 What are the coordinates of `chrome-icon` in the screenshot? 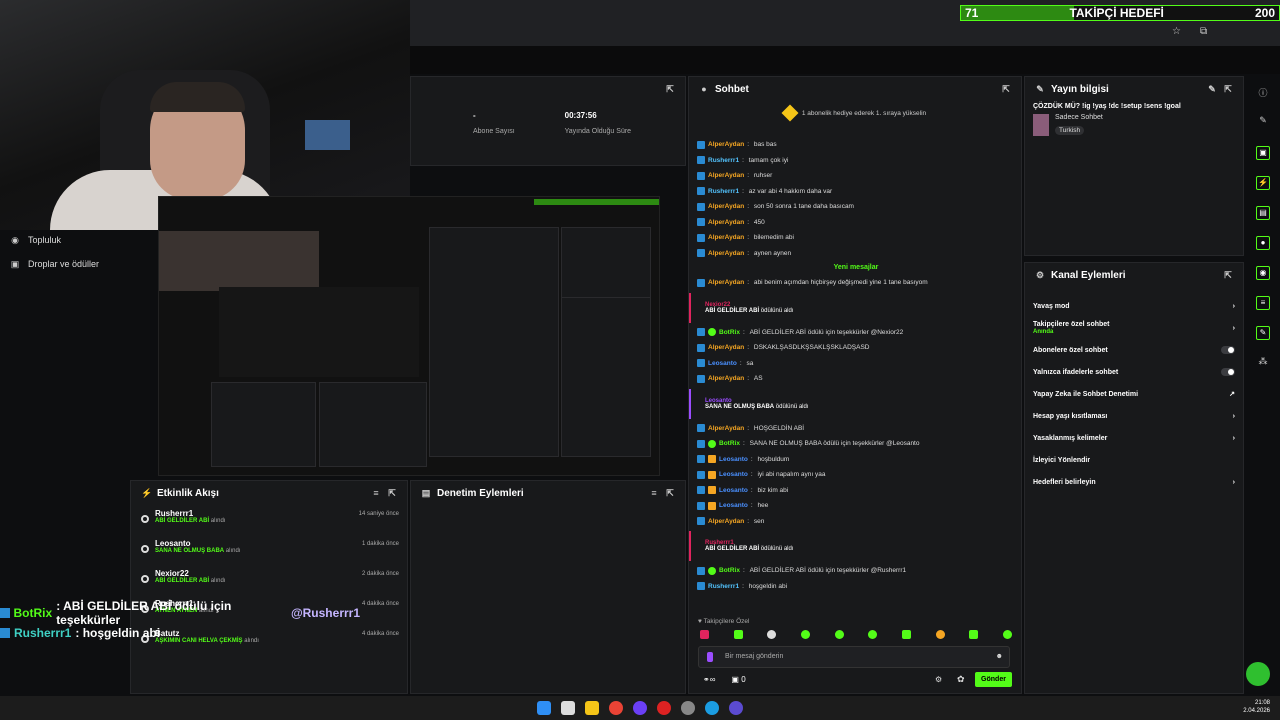 It's located at (616, 708).